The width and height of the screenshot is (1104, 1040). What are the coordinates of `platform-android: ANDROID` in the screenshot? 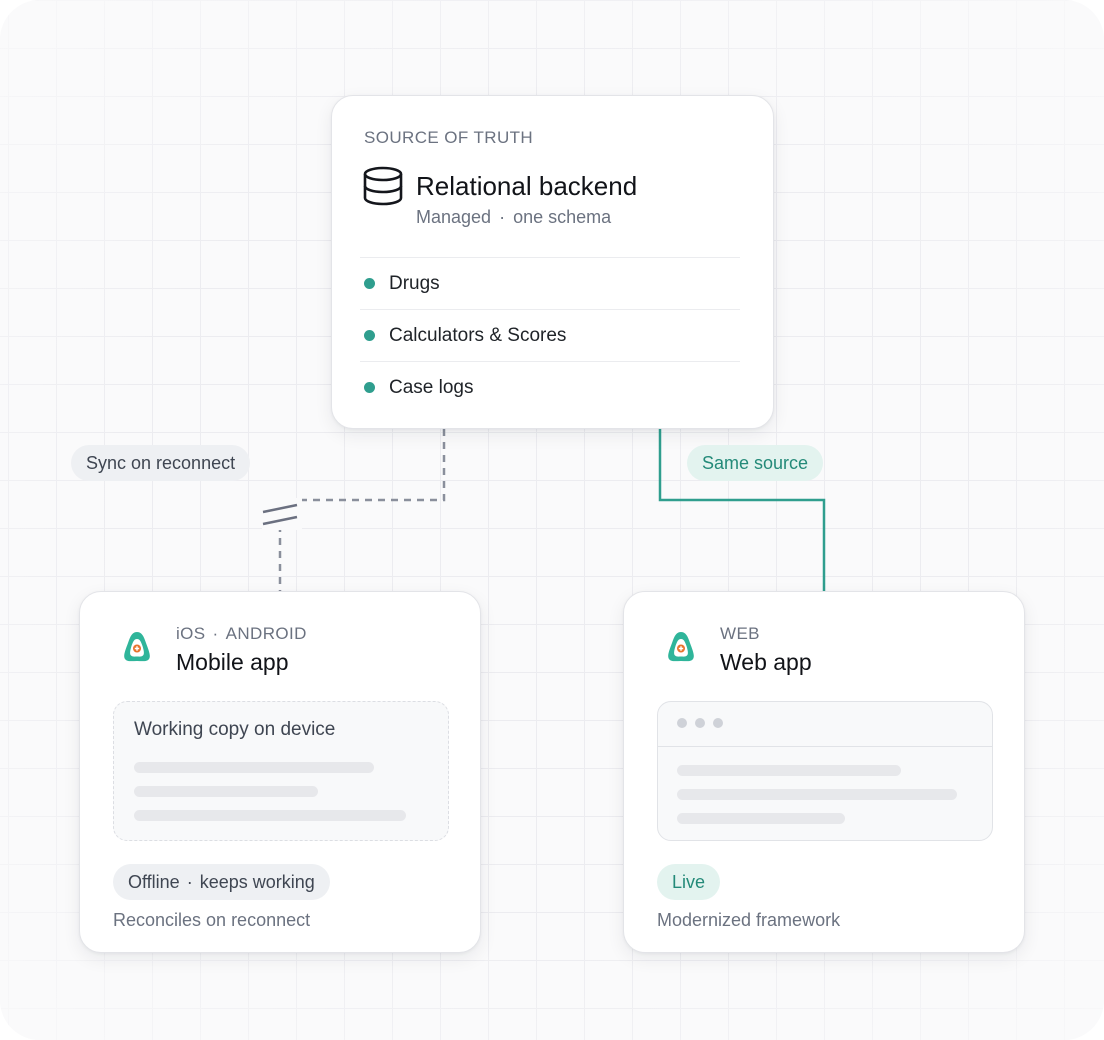 It's located at (266, 633).